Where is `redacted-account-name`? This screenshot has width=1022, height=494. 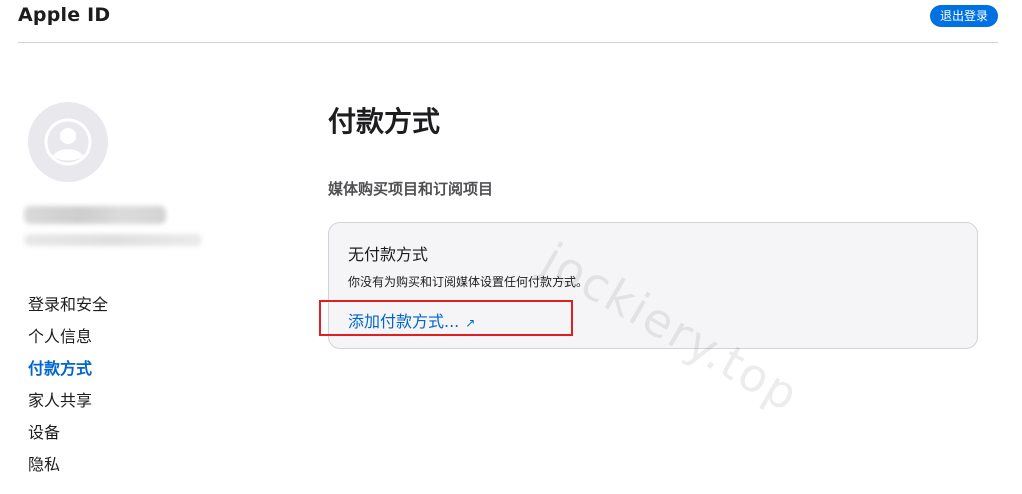
redacted-account-name is located at coordinates (95, 215).